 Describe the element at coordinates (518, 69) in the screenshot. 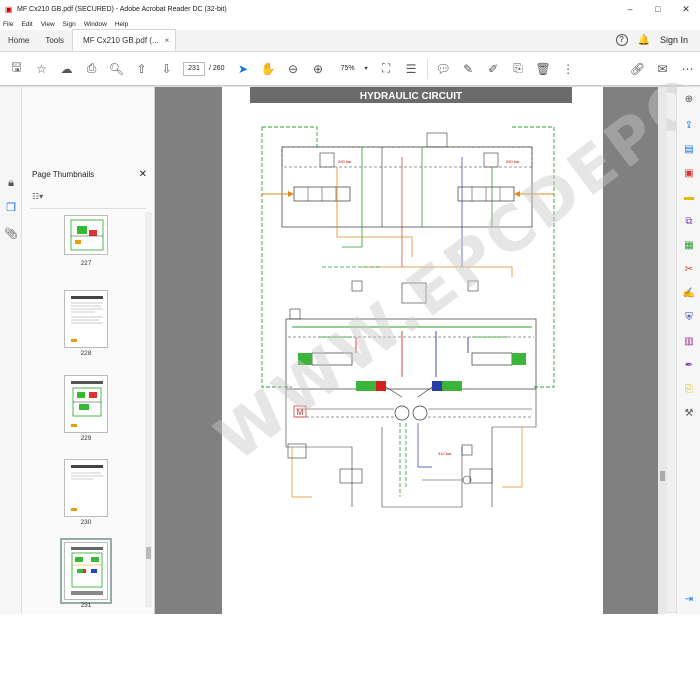

I see `stamp-icon: ⎘` at that location.